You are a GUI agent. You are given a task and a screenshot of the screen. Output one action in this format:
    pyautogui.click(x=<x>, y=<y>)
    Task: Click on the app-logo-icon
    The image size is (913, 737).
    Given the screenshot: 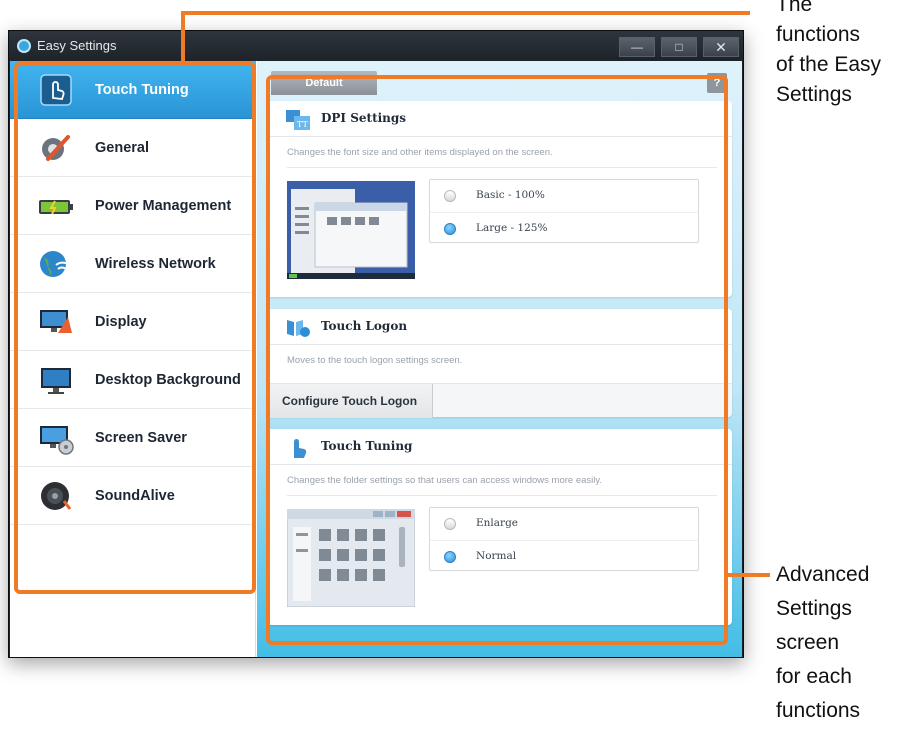 What is the action you would take?
    pyautogui.click(x=24, y=46)
    